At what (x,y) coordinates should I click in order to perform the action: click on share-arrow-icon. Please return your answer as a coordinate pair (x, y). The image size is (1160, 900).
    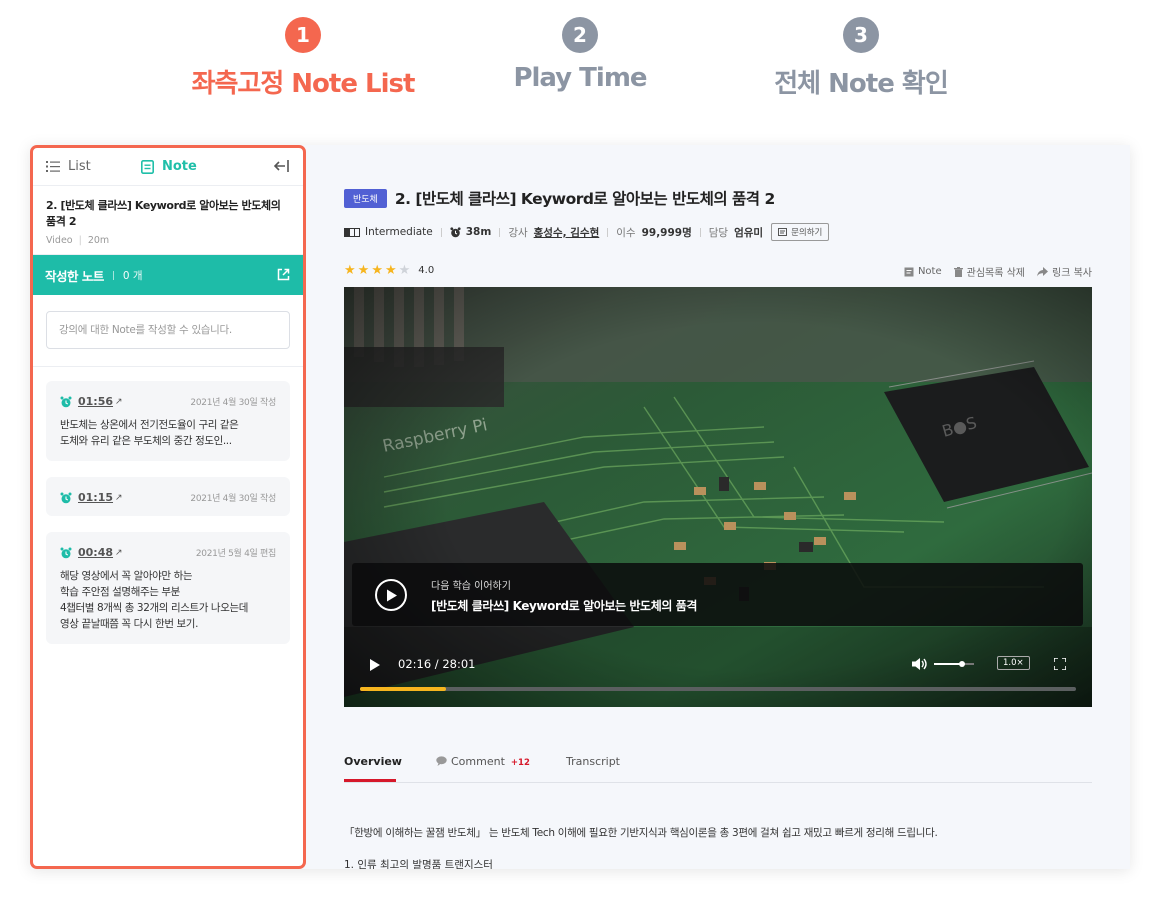
    Looking at the image, I should click on (1043, 271).